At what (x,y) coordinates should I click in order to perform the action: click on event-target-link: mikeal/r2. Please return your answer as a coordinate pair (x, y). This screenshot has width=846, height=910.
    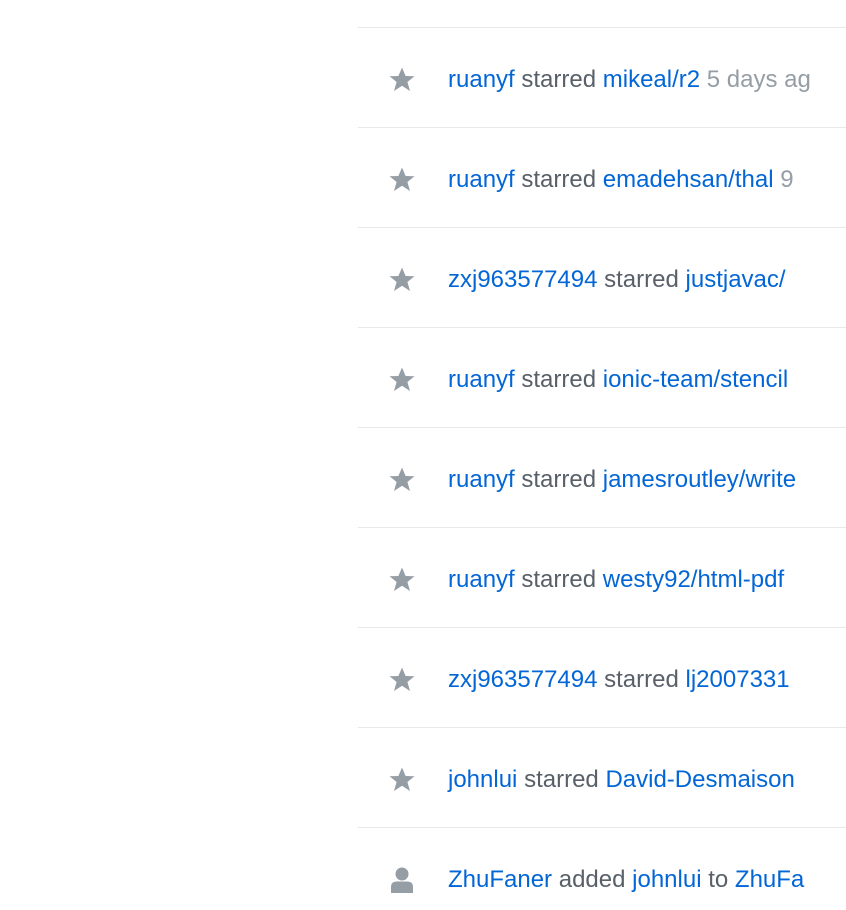
    Looking at the image, I should click on (651, 79).